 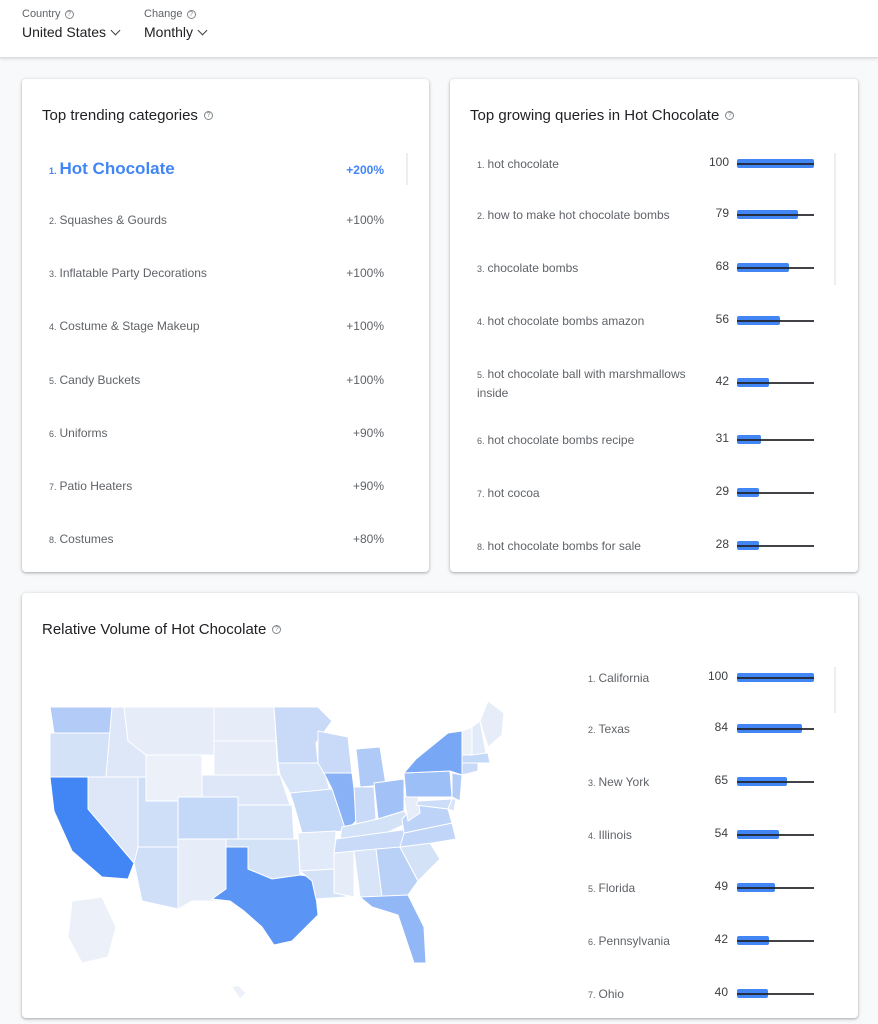 I want to click on country-dropdown: United States, so click(x=71, y=32).